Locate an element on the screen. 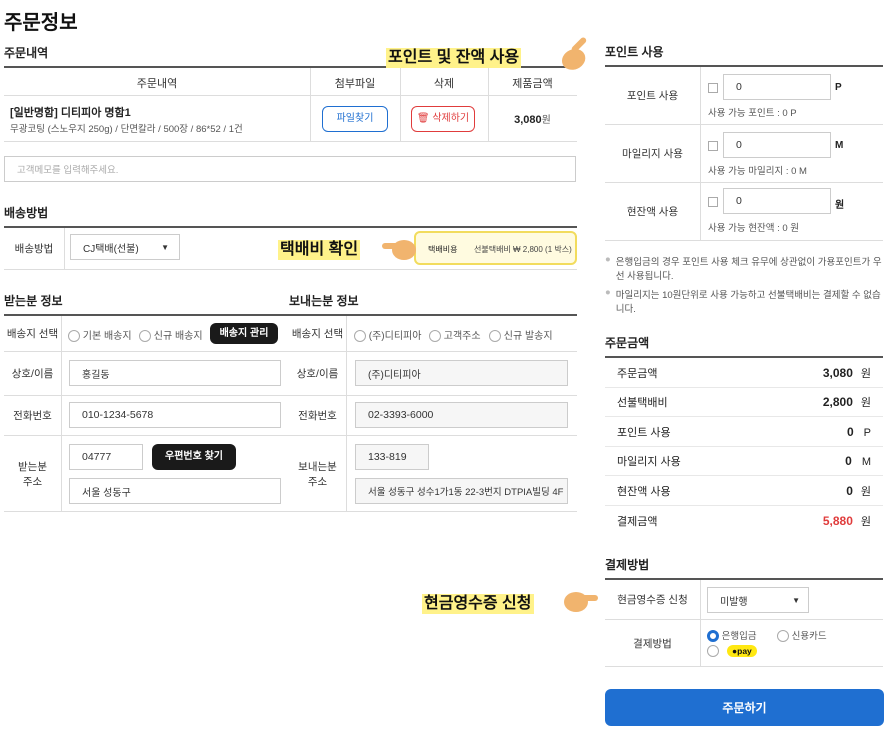 The height and width of the screenshot is (731, 890). summary-label: 주문금액 is located at coordinates (637, 373).